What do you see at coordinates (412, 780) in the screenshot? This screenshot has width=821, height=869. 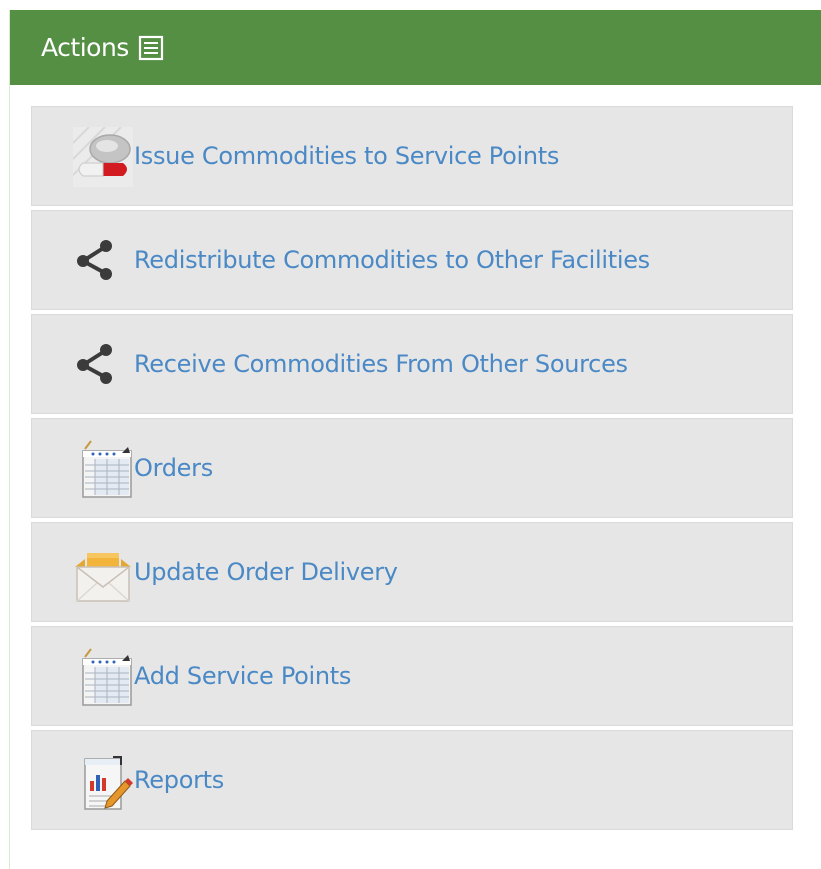 I see `action-reports: Reports` at bounding box center [412, 780].